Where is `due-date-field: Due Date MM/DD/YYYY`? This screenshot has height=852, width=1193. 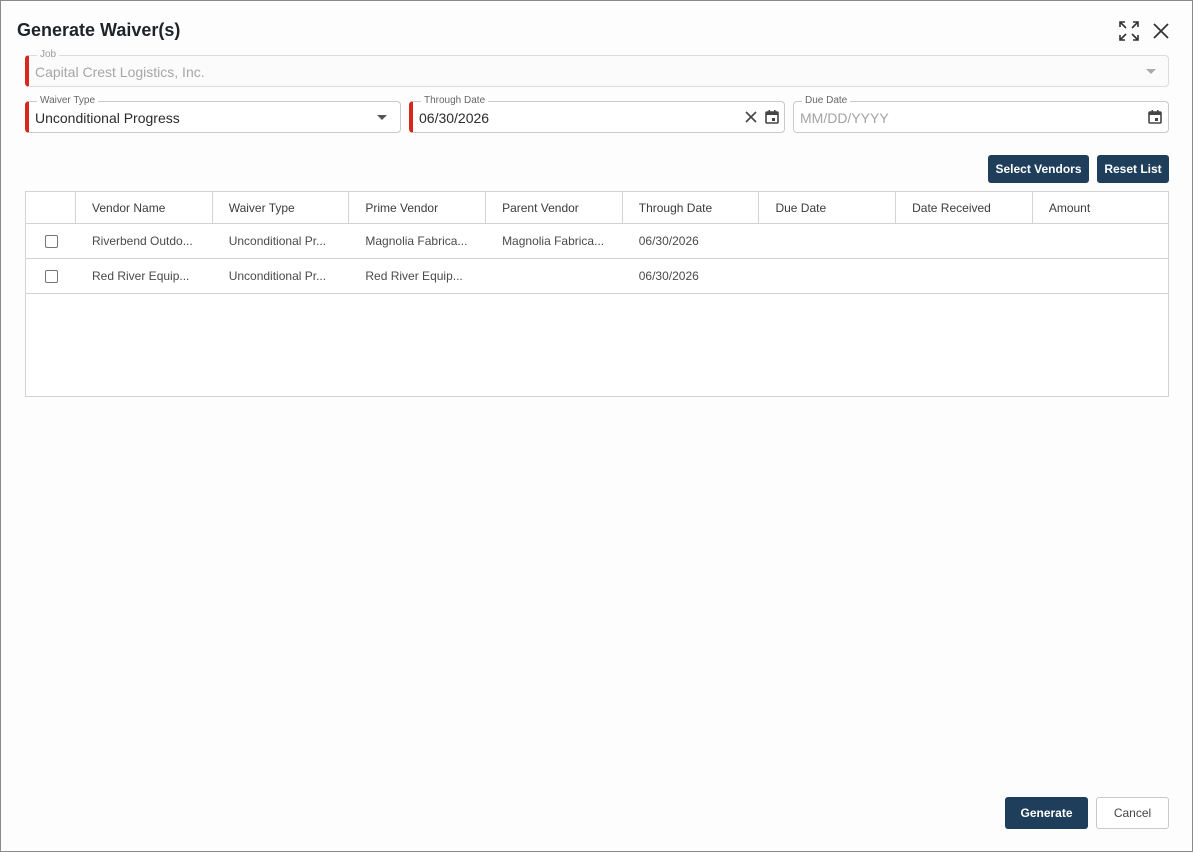 due-date-field: Due Date MM/DD/YYYY is located at coordinates (981, 114).